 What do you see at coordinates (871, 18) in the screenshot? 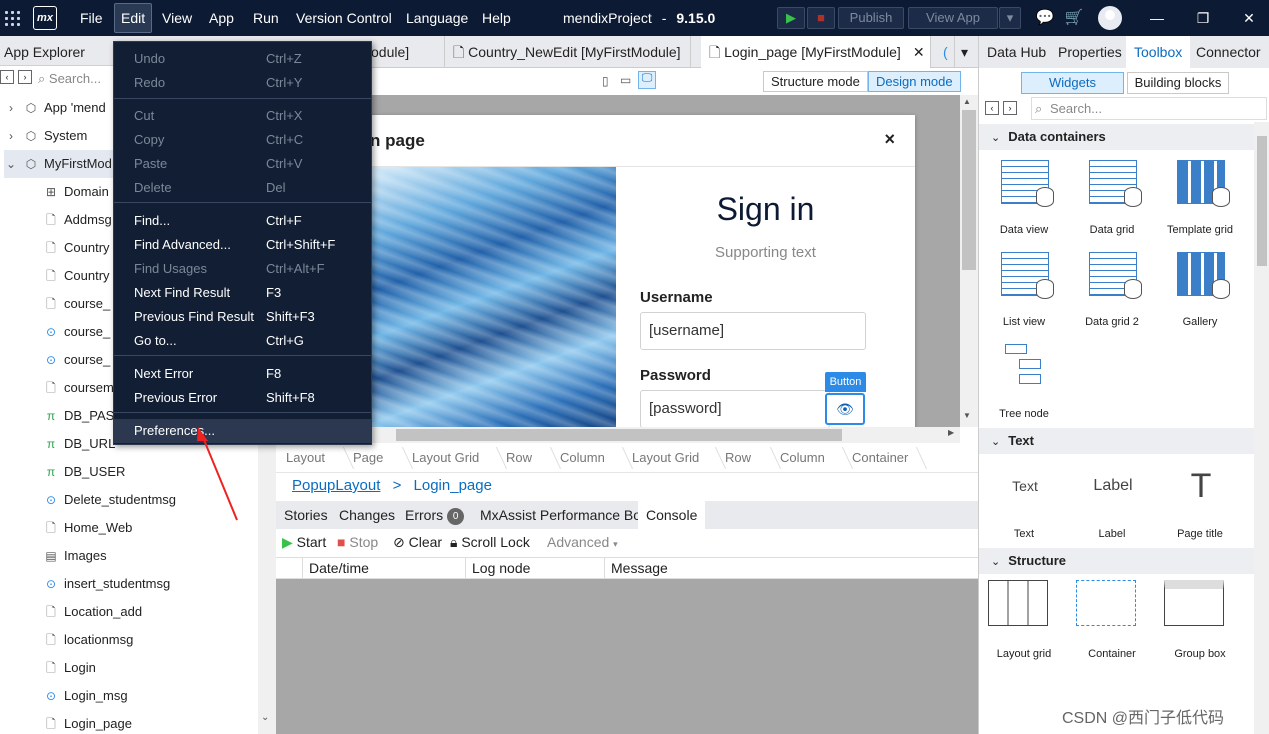
I see `publish-button: Publish` at bounding box center [871, 18].